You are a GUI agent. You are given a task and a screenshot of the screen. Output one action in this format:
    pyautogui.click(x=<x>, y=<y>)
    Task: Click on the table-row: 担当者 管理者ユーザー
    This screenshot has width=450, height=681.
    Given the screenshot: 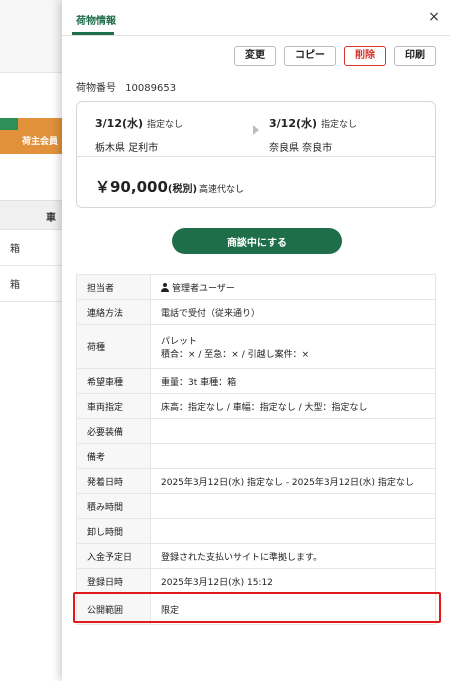 What is the action you would take?
    pyautogui.click(x=256, y=287)
    